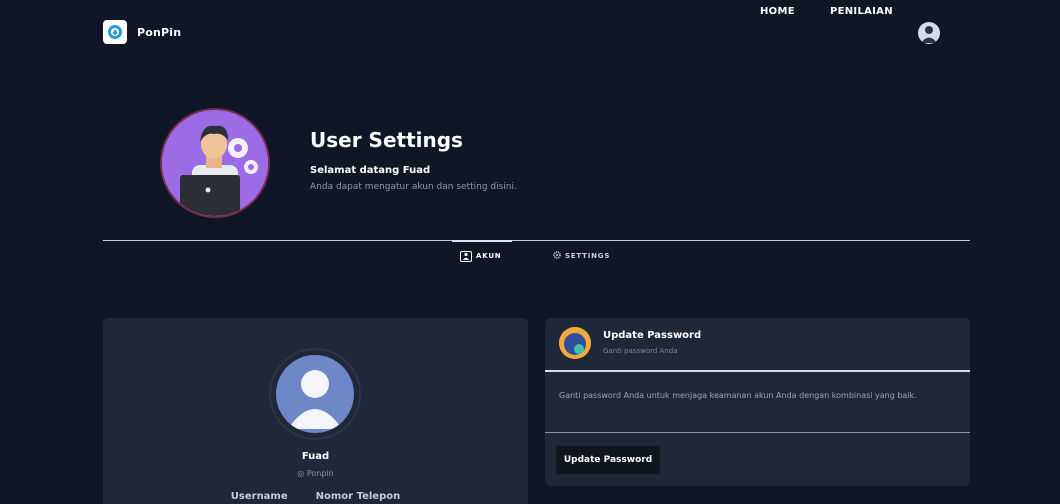 Image resolution: width=1060 pixels, height=504 pixels. I want to click on gear-icon, so click(557, 256).